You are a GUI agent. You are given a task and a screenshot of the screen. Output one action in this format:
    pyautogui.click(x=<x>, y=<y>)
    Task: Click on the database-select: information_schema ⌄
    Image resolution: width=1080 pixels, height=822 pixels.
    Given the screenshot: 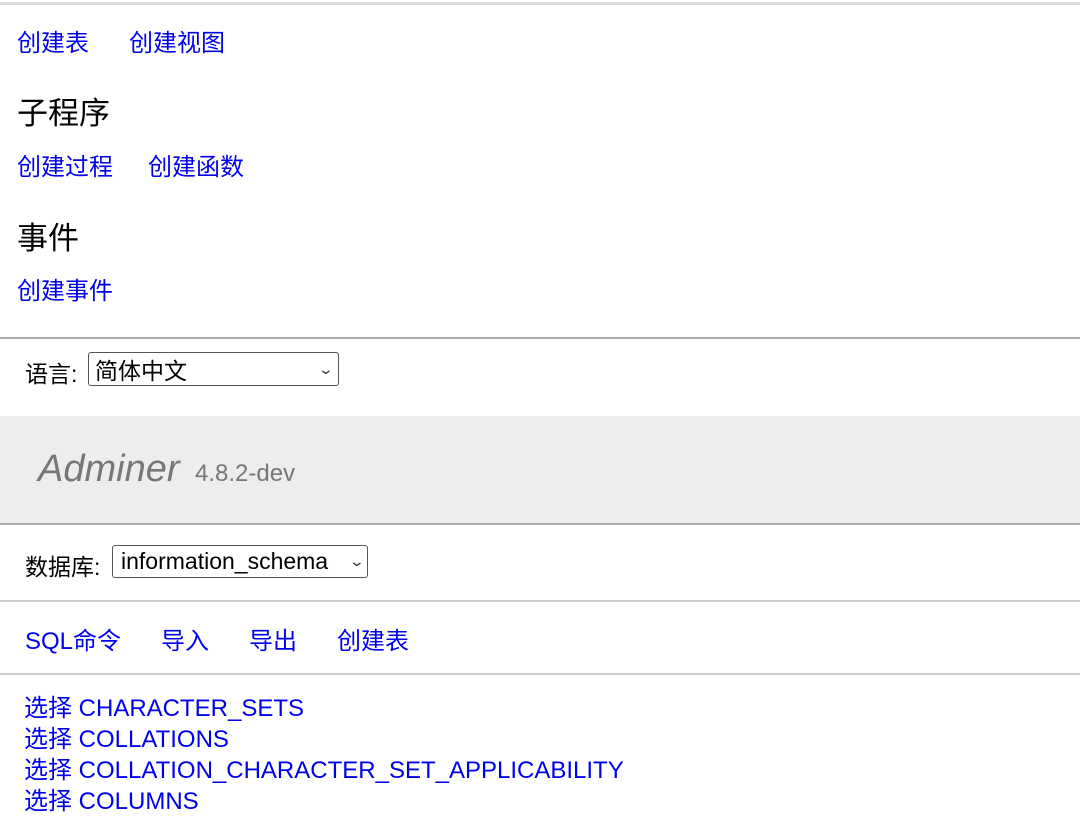 What is the action you would take?
    pyautogui.click(x=240, y=561)
    